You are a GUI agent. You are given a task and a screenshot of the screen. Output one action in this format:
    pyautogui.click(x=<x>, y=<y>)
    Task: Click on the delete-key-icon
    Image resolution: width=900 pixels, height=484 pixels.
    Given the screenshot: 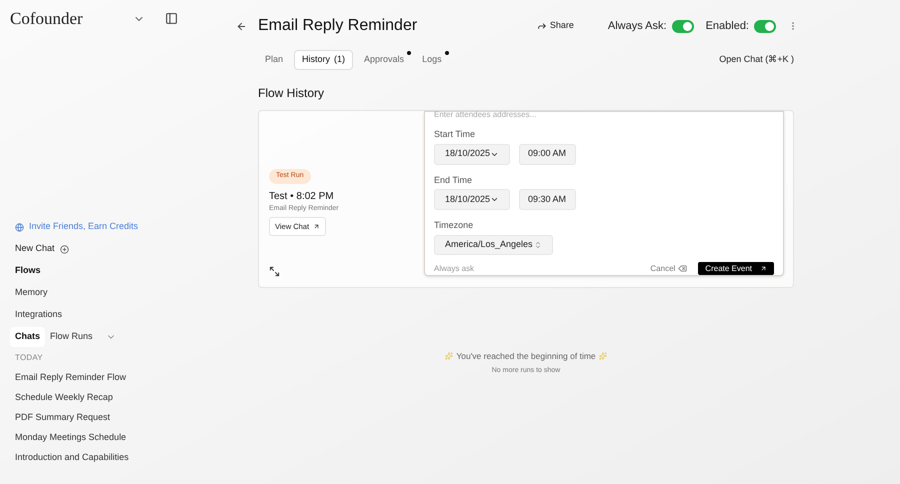 What is the action you would take?
    pyautogui.click(x=683, y=268)
    